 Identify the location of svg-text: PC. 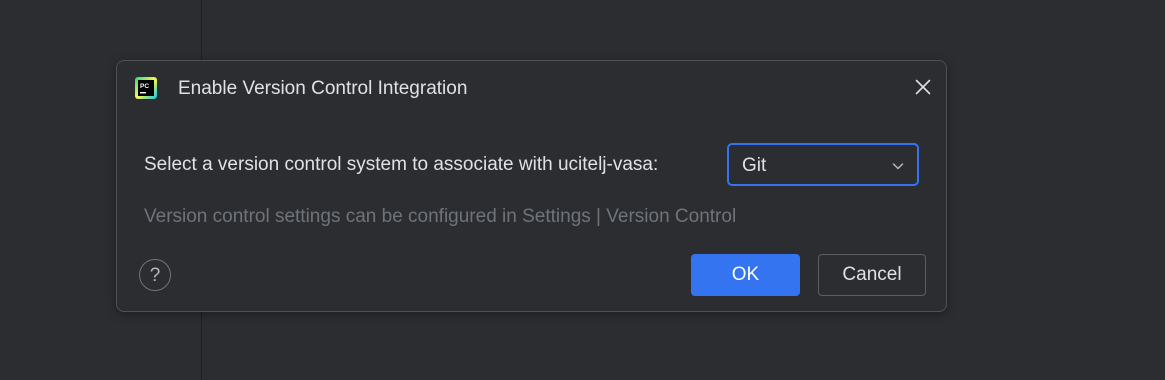
(144, 86).